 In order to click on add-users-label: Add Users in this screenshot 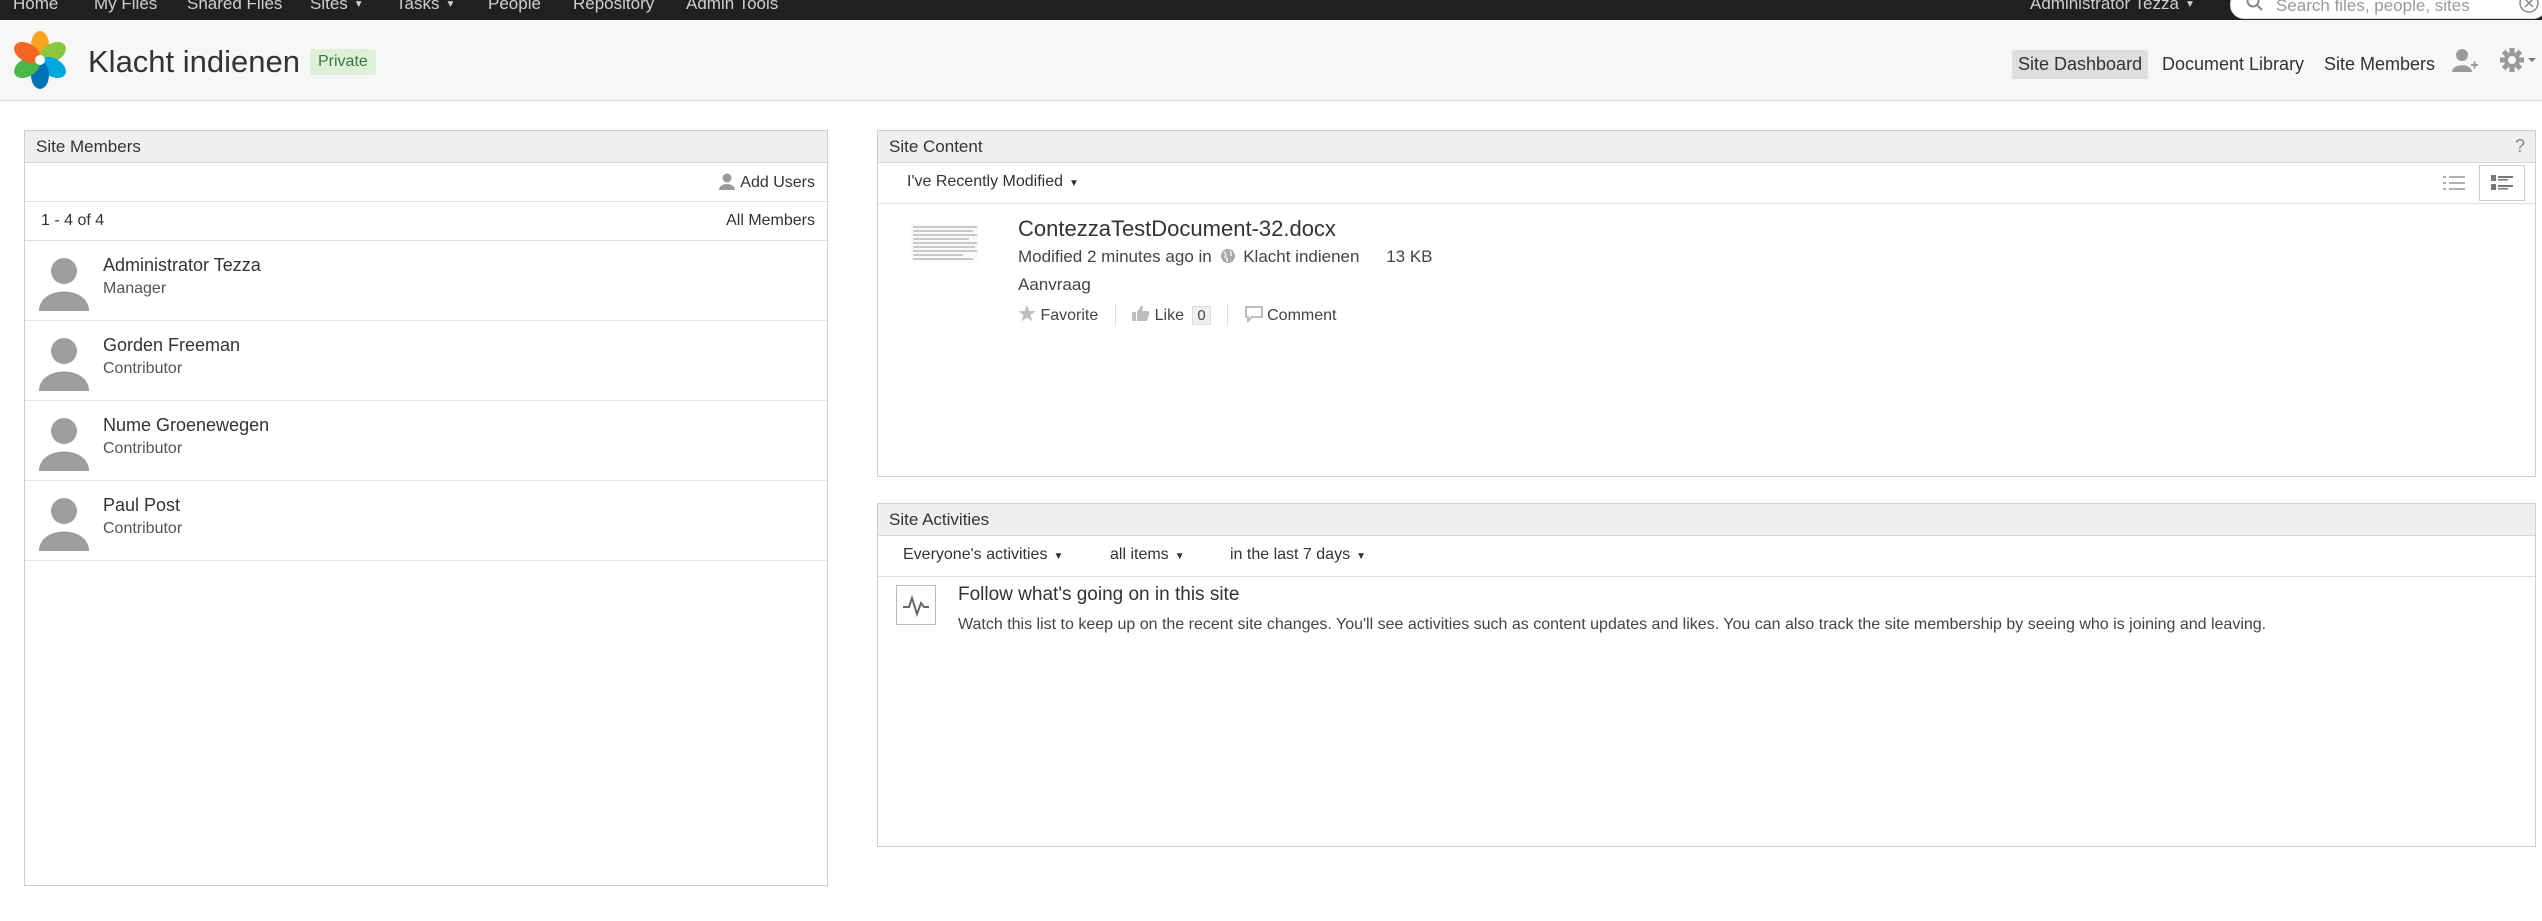, I will do `click(777, 182)`.